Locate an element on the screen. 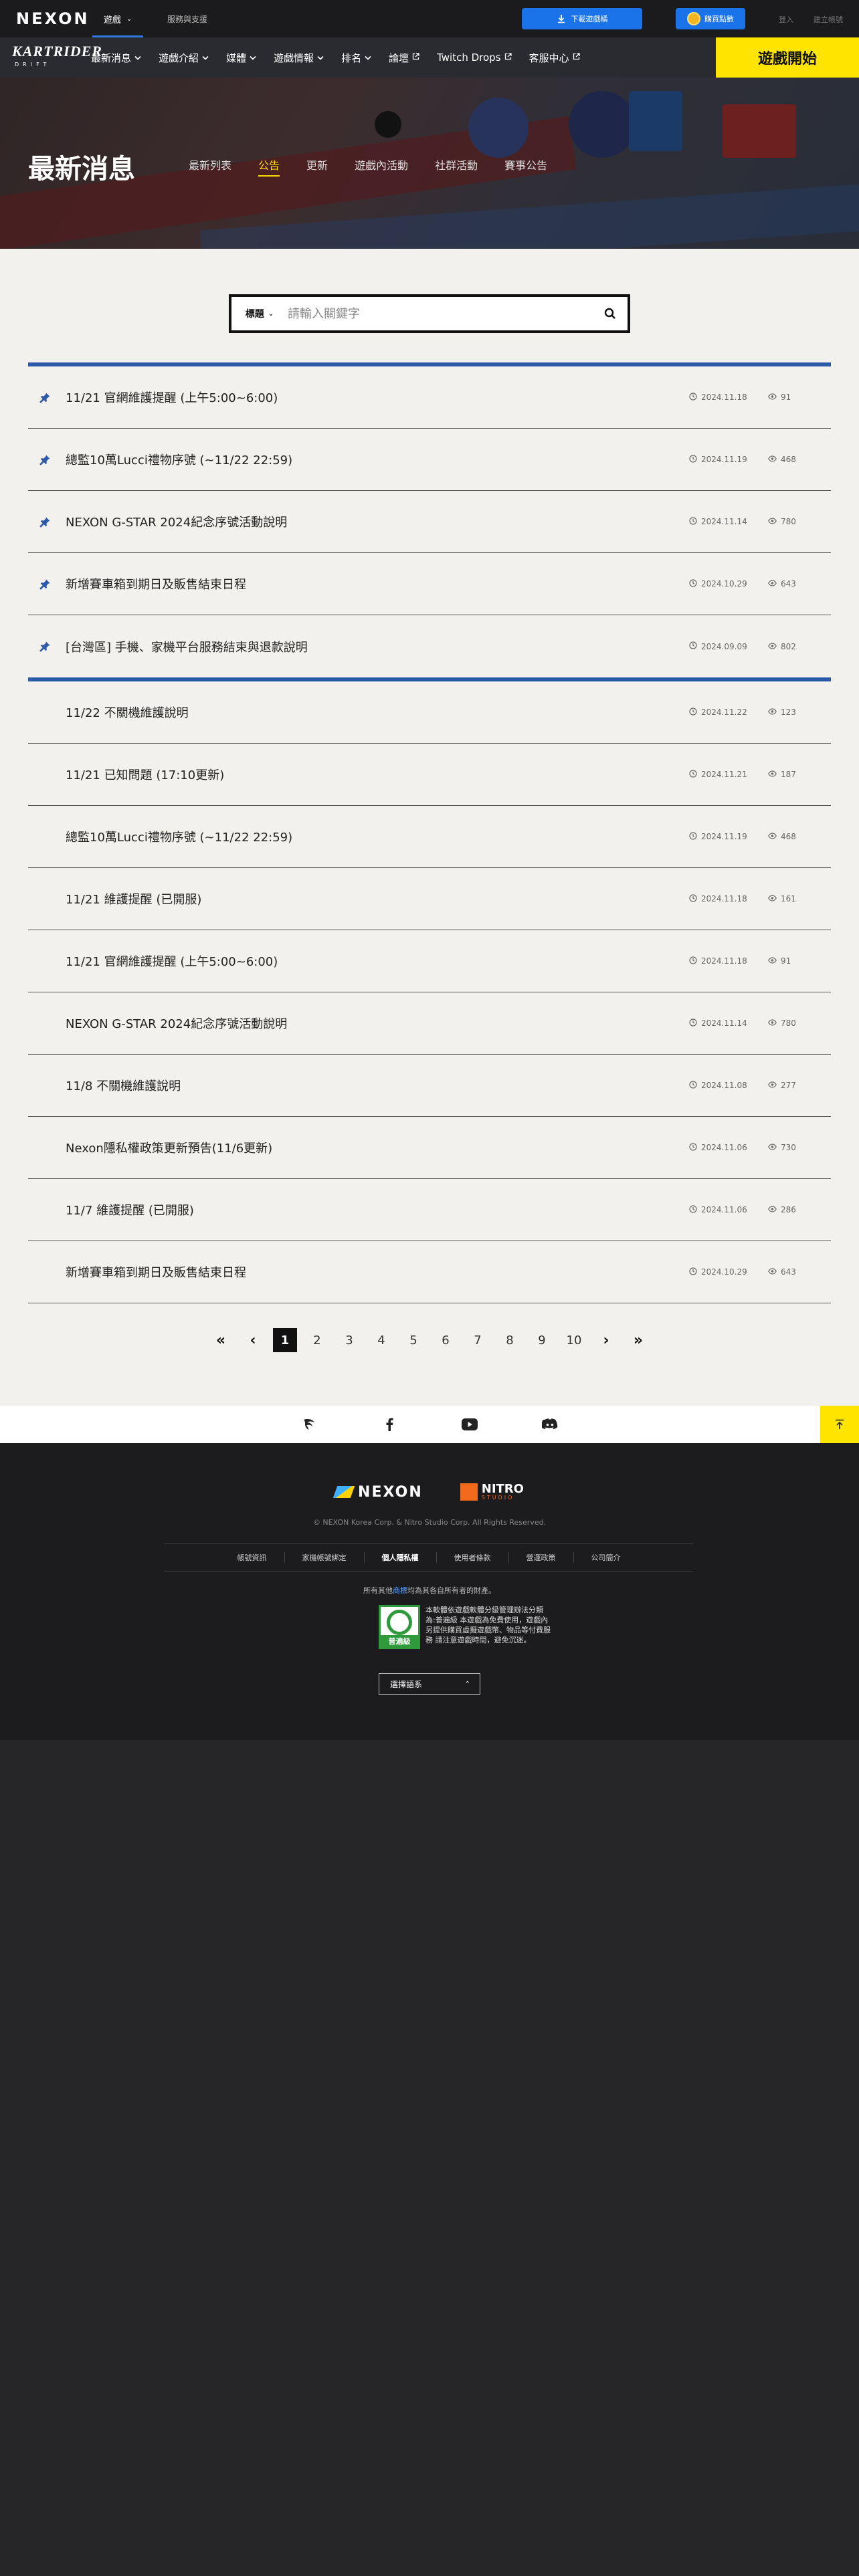 This screenshot has height=2576, width=859. news-tab: 賽事公告 is located at coordinates (525, 166).